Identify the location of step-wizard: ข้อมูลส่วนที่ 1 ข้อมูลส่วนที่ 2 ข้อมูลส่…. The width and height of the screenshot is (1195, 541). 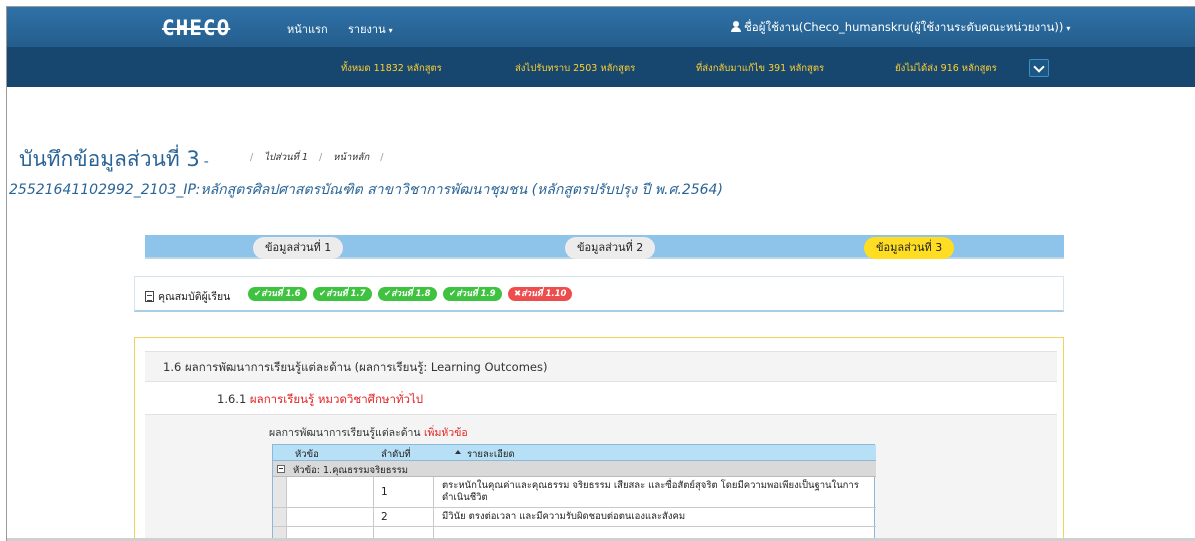
(604, 247).